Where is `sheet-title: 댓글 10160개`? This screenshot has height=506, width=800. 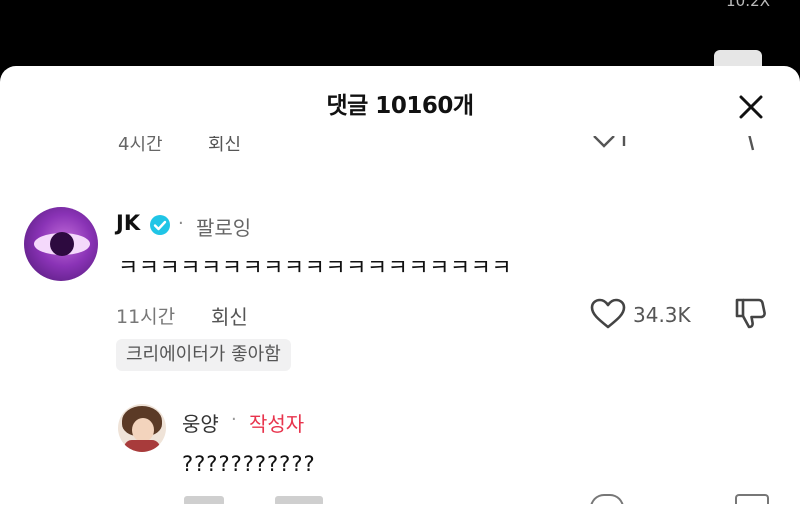 sheet-title: 댓글 10160개 is located at coordinates (400, 106).